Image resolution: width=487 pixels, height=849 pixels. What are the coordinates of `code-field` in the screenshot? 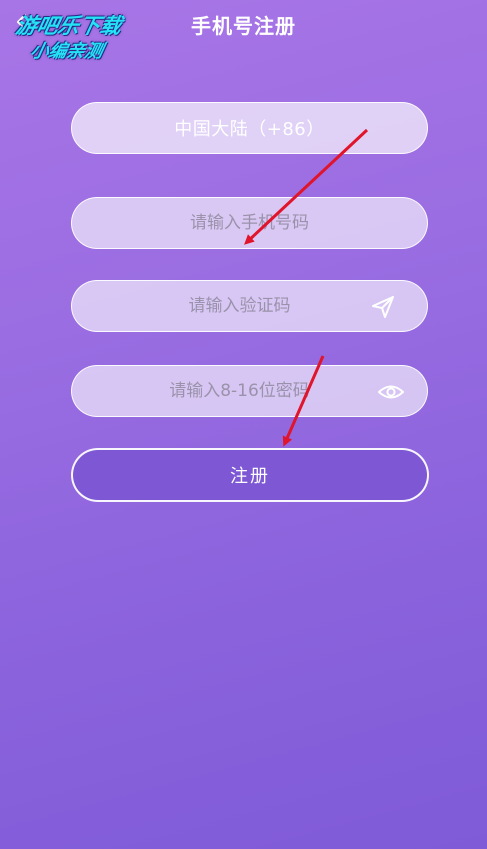 It's located at (249, 306).